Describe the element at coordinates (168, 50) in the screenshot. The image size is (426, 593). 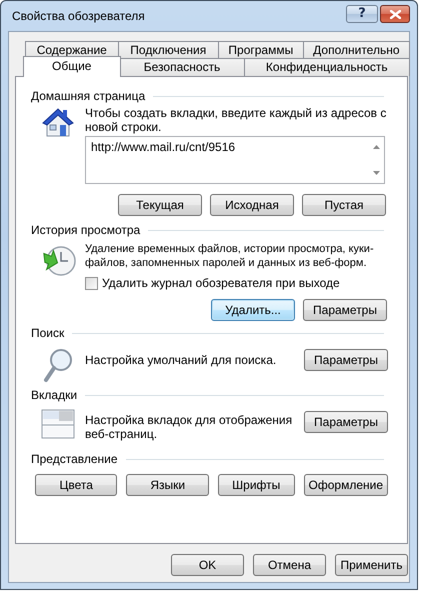
I see `tab: Подключения` at that location.